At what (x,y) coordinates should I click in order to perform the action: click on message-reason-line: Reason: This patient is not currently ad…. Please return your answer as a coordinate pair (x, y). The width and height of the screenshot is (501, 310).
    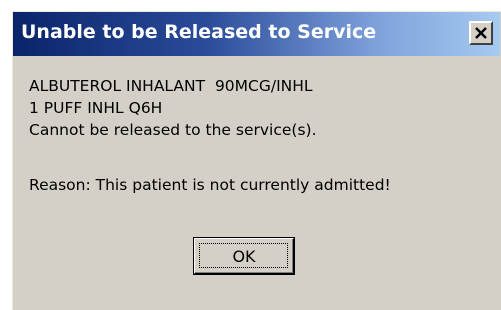
    Looking at the image, I should click on (210, 185).